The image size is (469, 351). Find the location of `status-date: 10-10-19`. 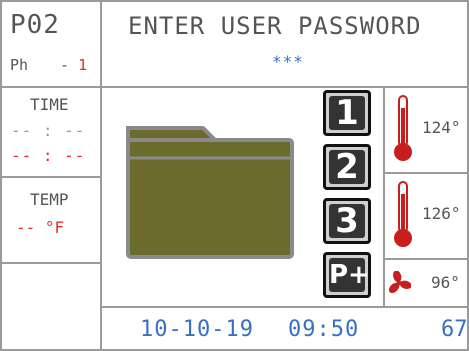

status-date: 10-10-19 is located at coordinates (197, 329).